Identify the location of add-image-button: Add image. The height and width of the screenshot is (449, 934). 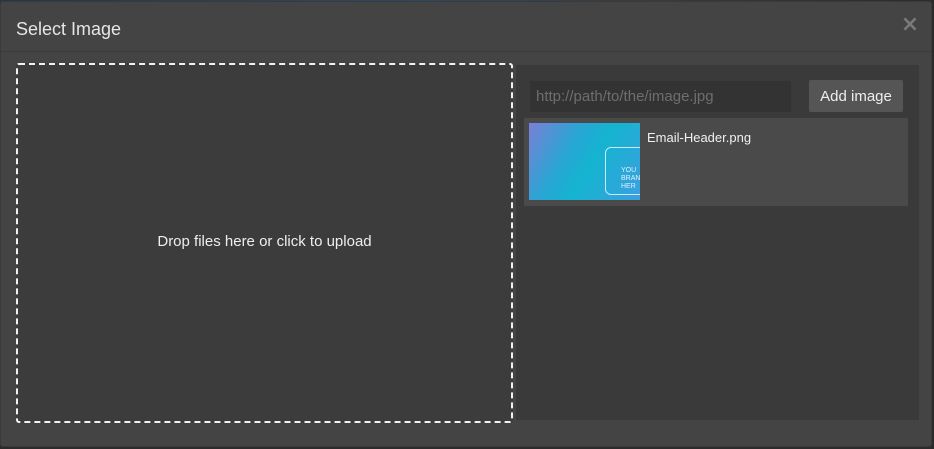
(856, 96).